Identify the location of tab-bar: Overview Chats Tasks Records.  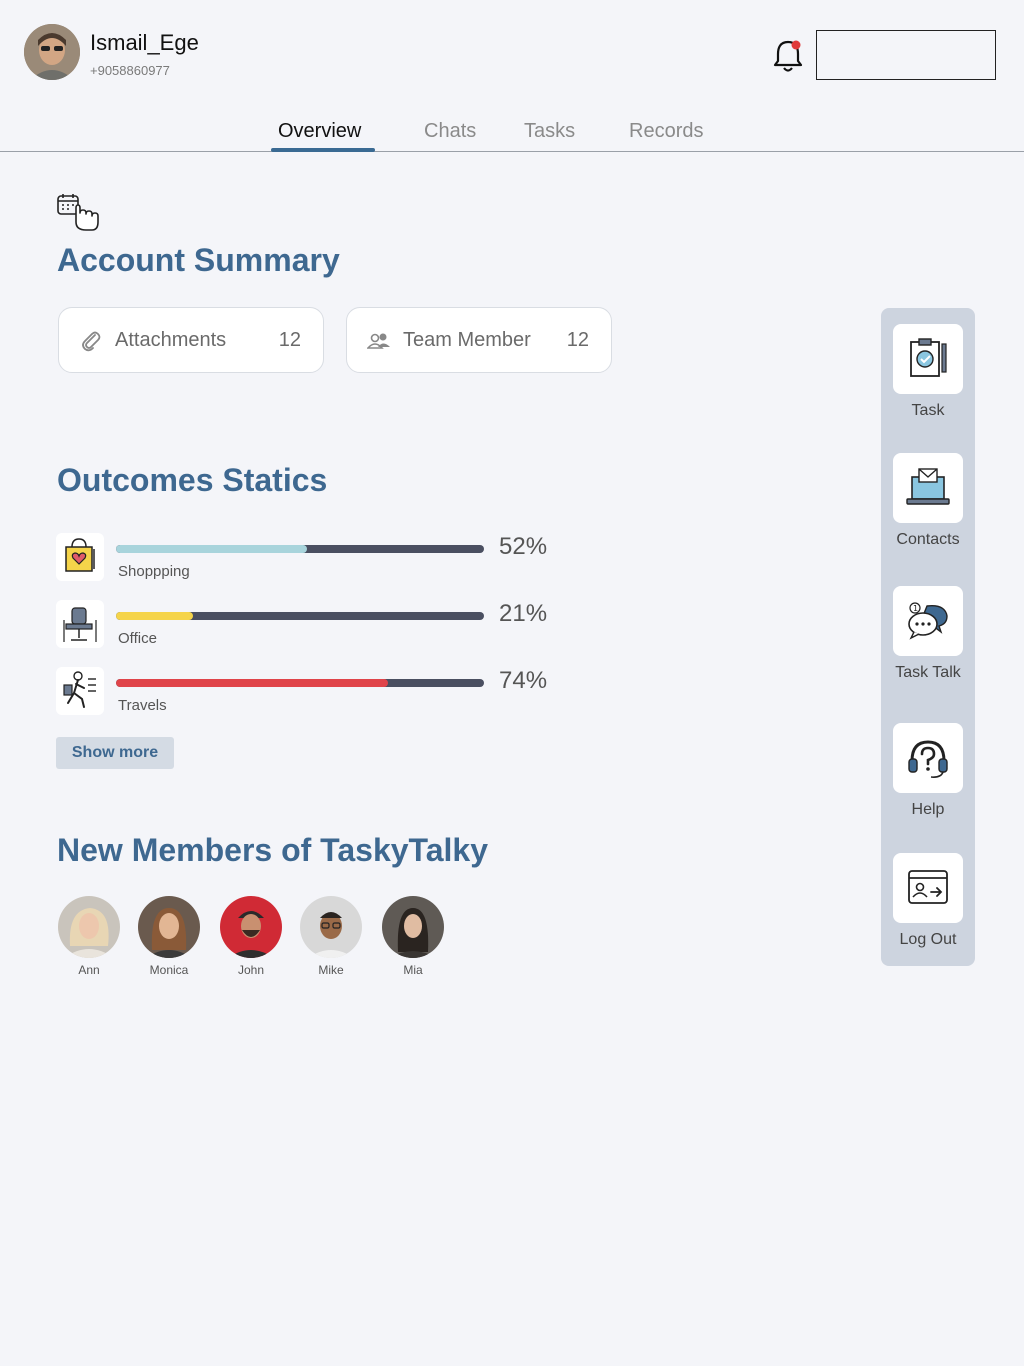
(512, 131).